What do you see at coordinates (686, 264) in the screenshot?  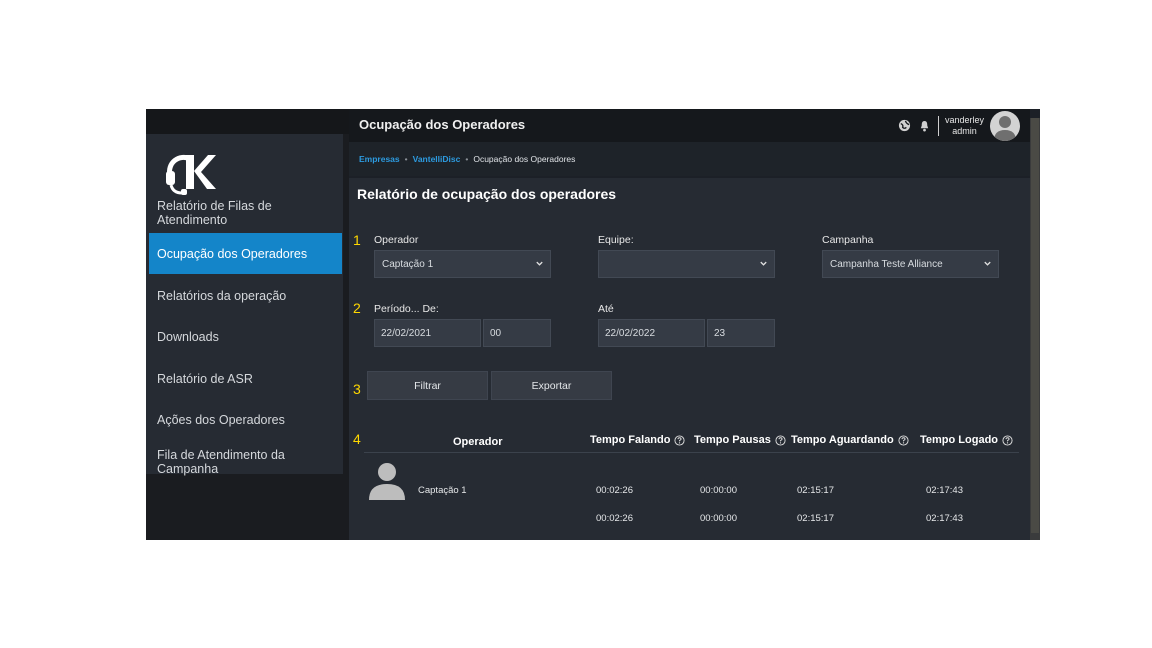 I see `equipe-select` at bounding box center [686, 264].